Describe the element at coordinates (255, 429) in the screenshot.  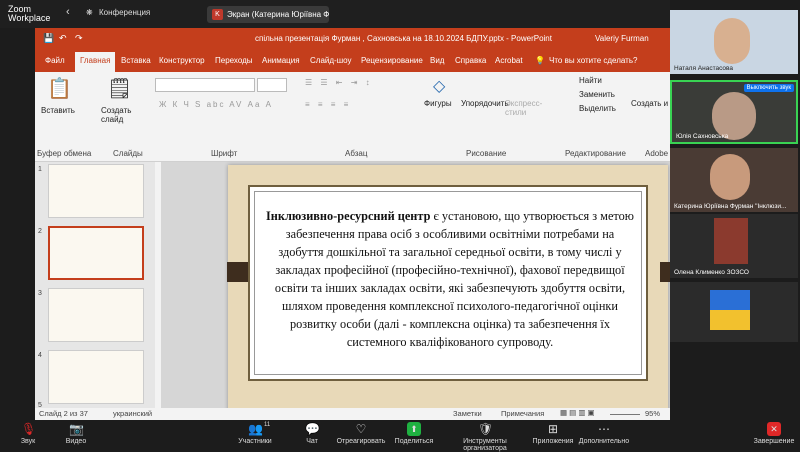
I see `participants-icon: 👥` at that location.